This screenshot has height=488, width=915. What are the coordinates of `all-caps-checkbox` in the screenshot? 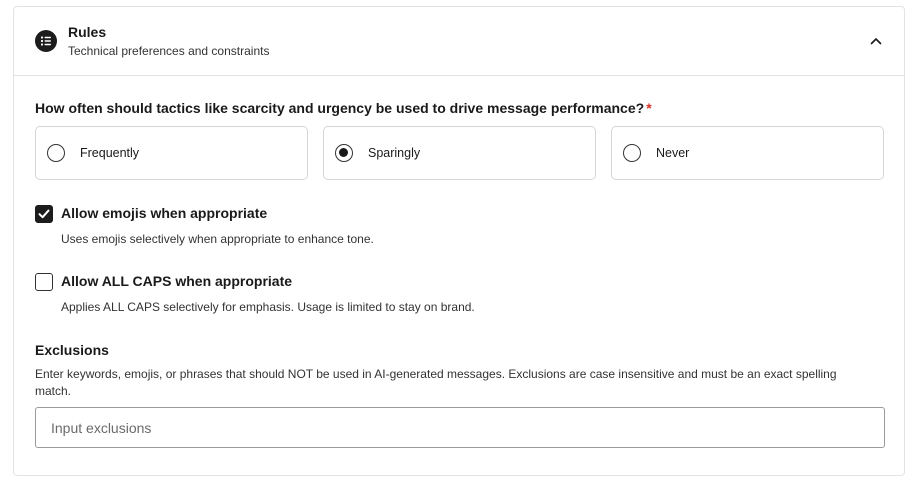 It's located at (44, 282).